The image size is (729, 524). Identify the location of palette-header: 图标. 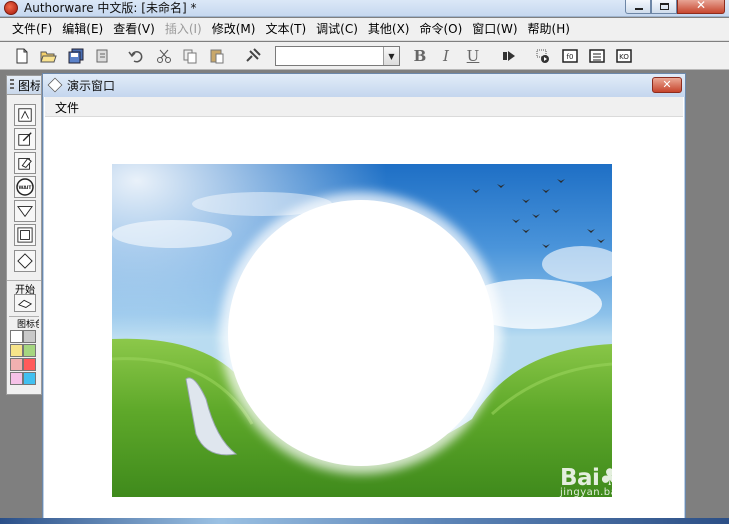
(24, 85).